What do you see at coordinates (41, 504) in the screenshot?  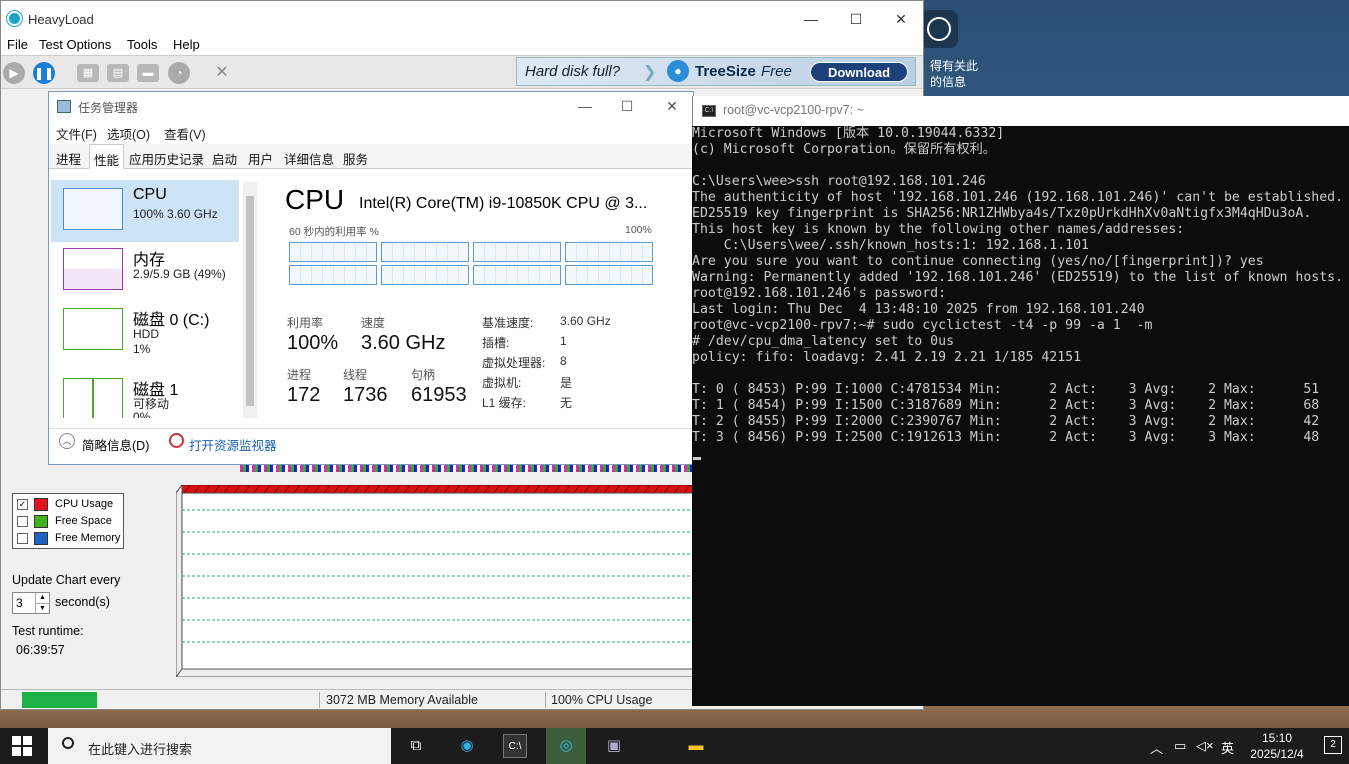 I see `cpu-usage-swatch` at bounding box center [41, 504].